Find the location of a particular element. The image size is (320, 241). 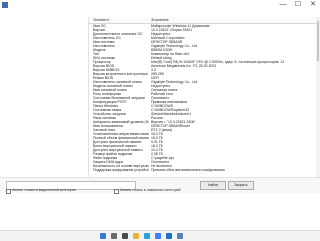

maximize-button: ☐ is located at coordinates (298, 5).